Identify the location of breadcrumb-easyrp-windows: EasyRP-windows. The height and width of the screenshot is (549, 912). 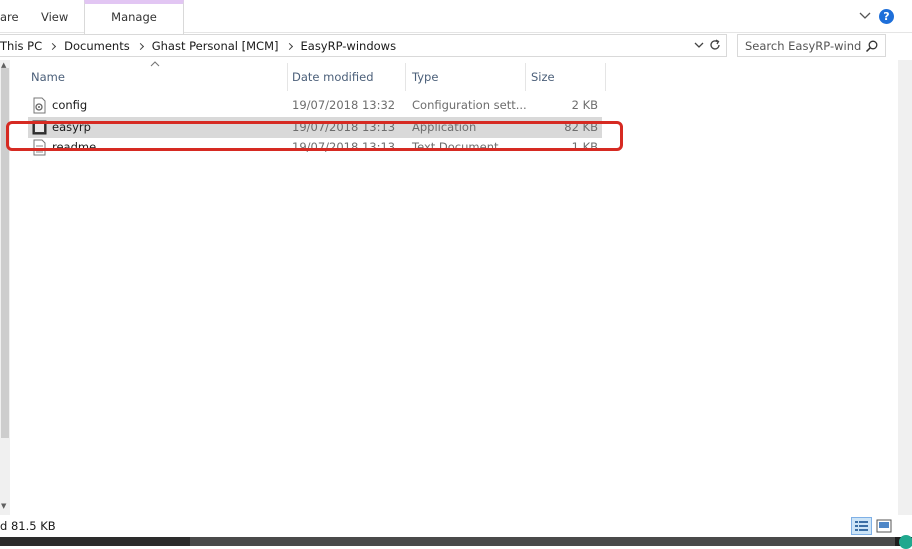
(349, 46).